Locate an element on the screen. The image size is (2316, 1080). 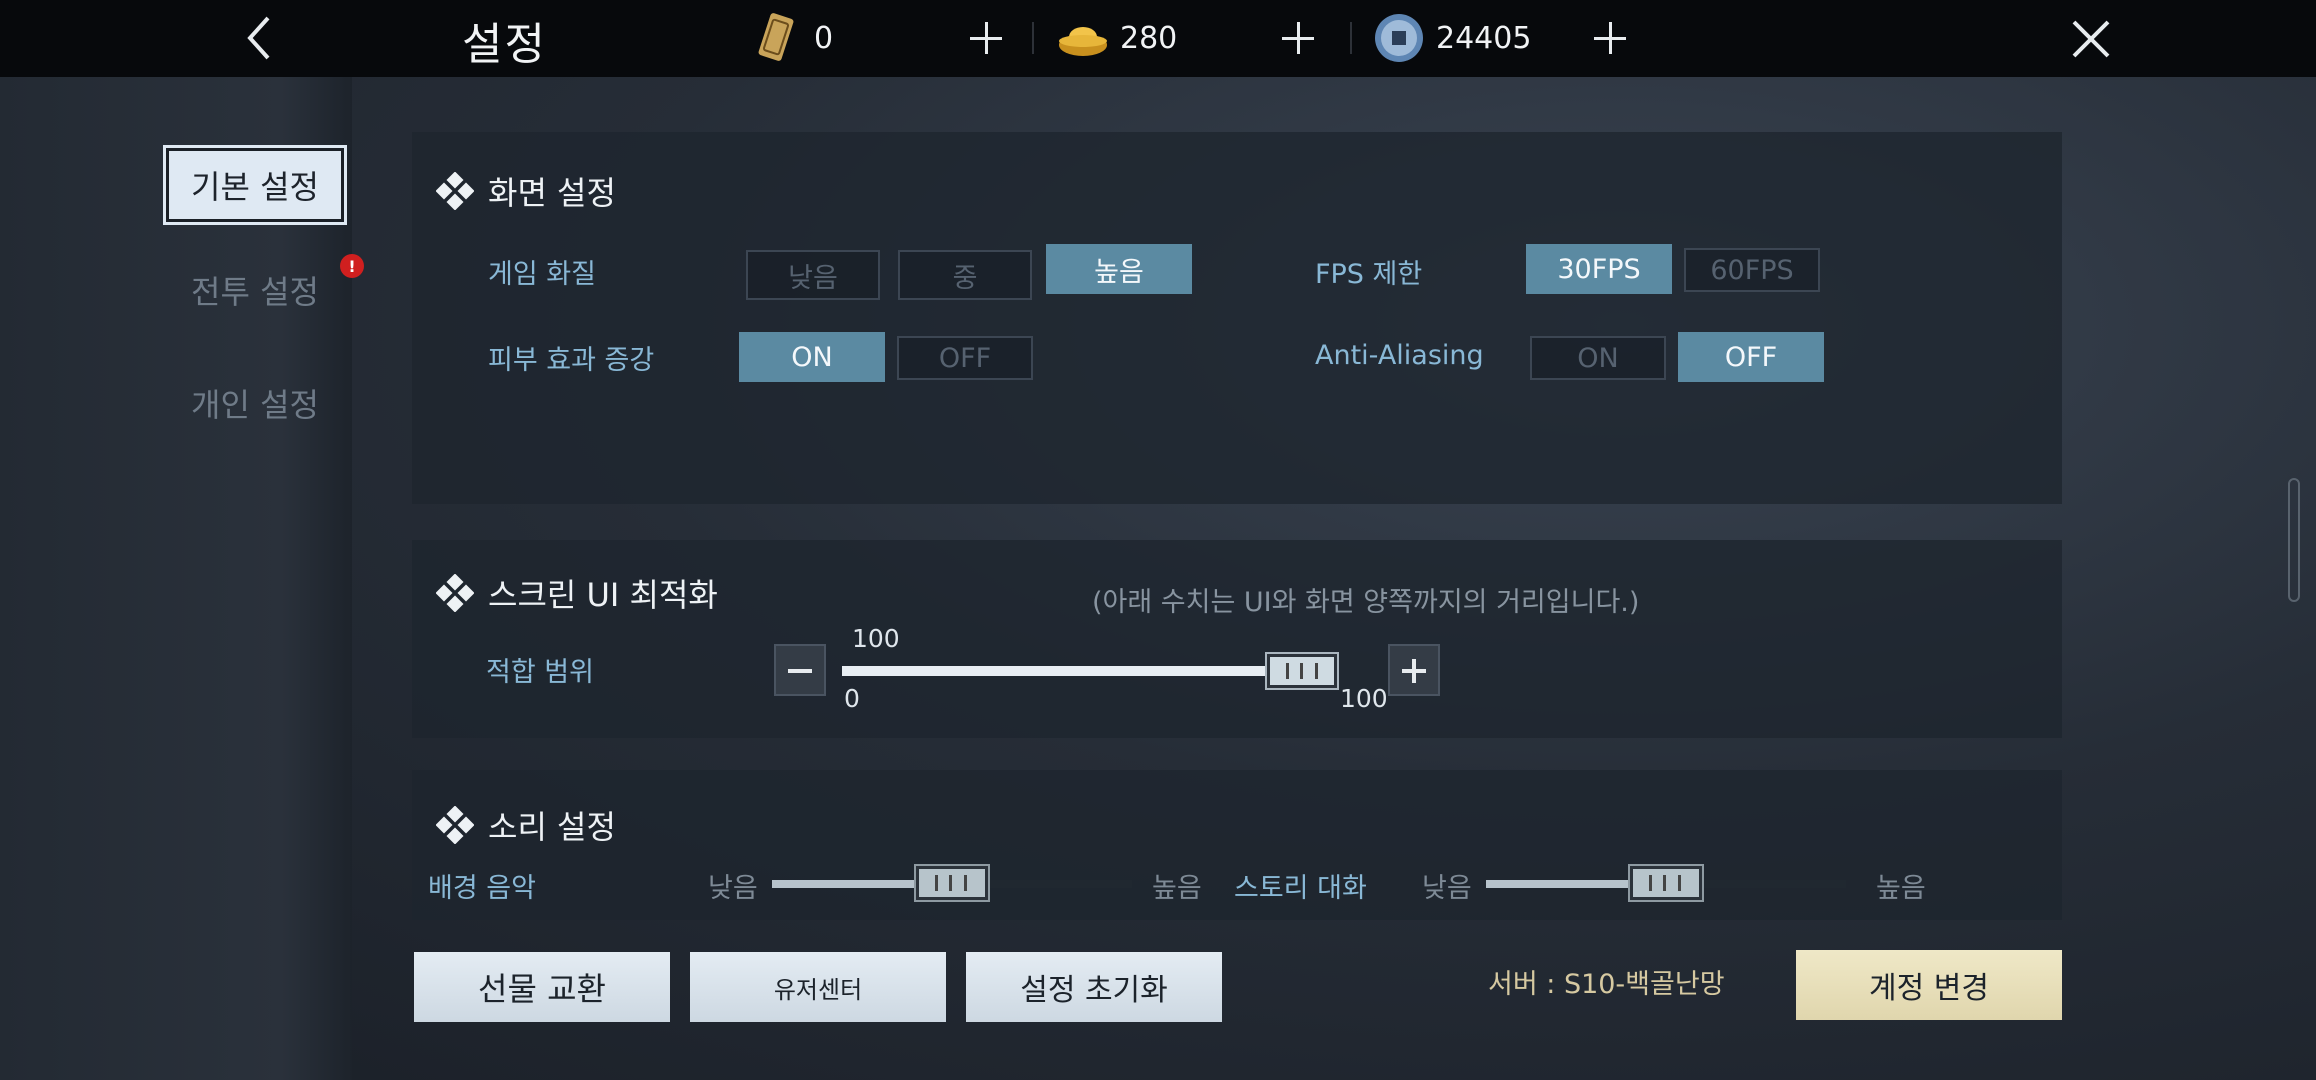
currency-token: 0 is located at coordinates (791, 38).